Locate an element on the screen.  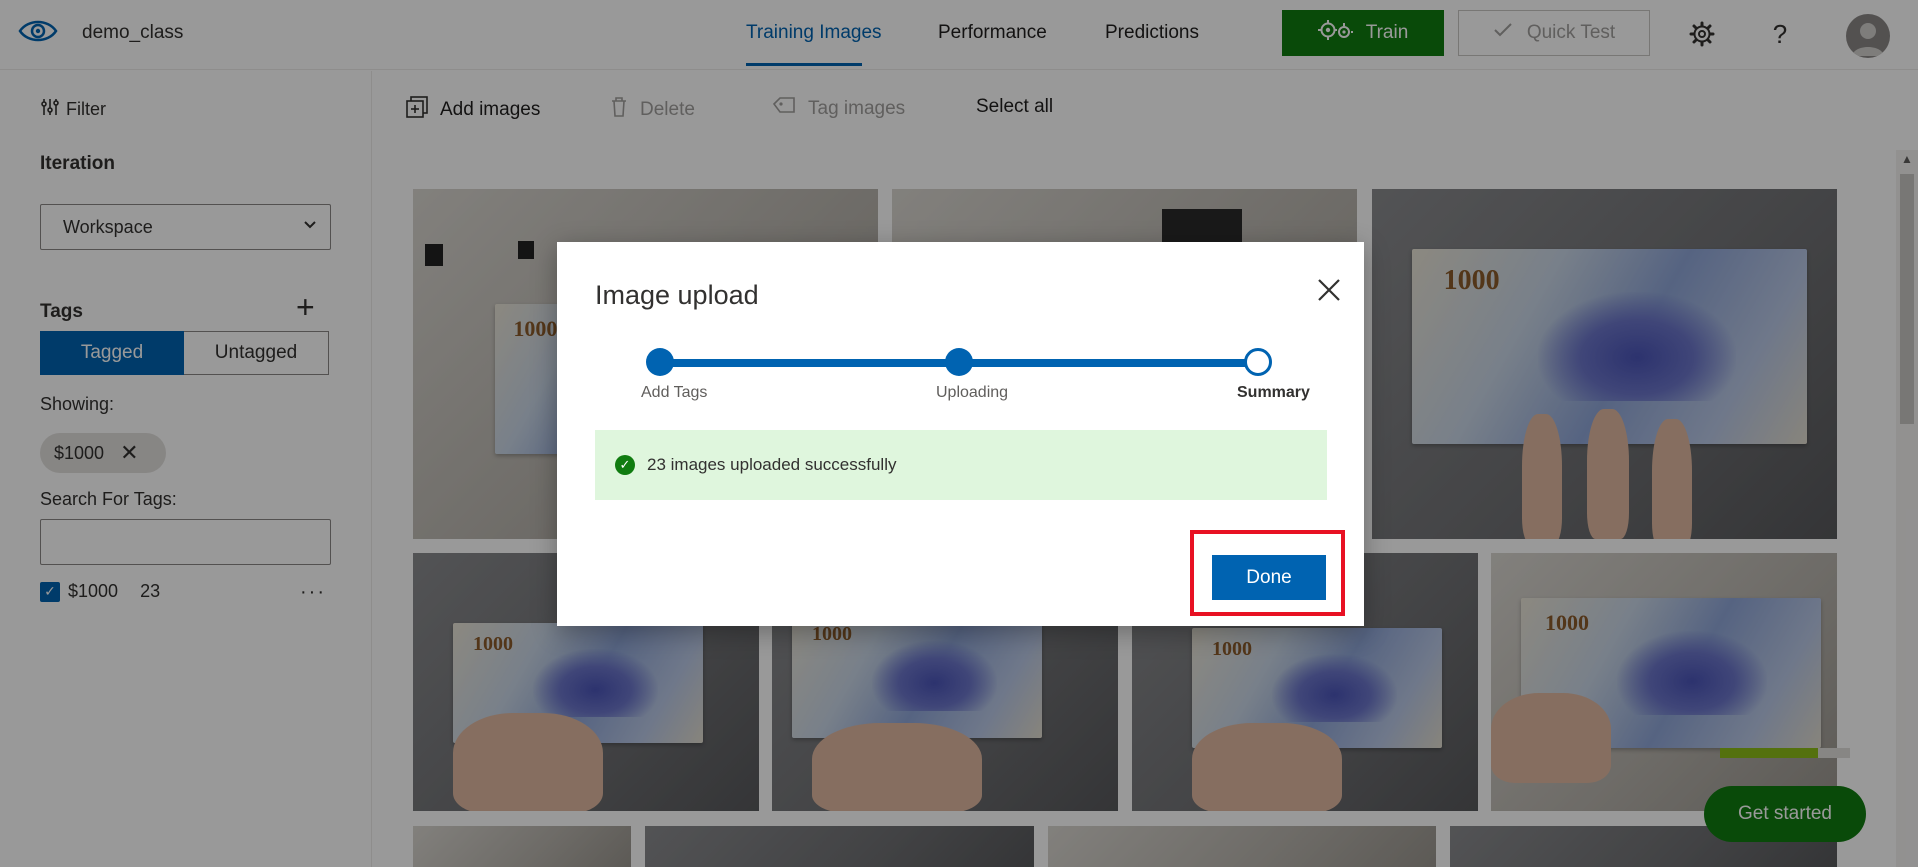
dialog-title: Image upload is located at coordinates (677, 295).